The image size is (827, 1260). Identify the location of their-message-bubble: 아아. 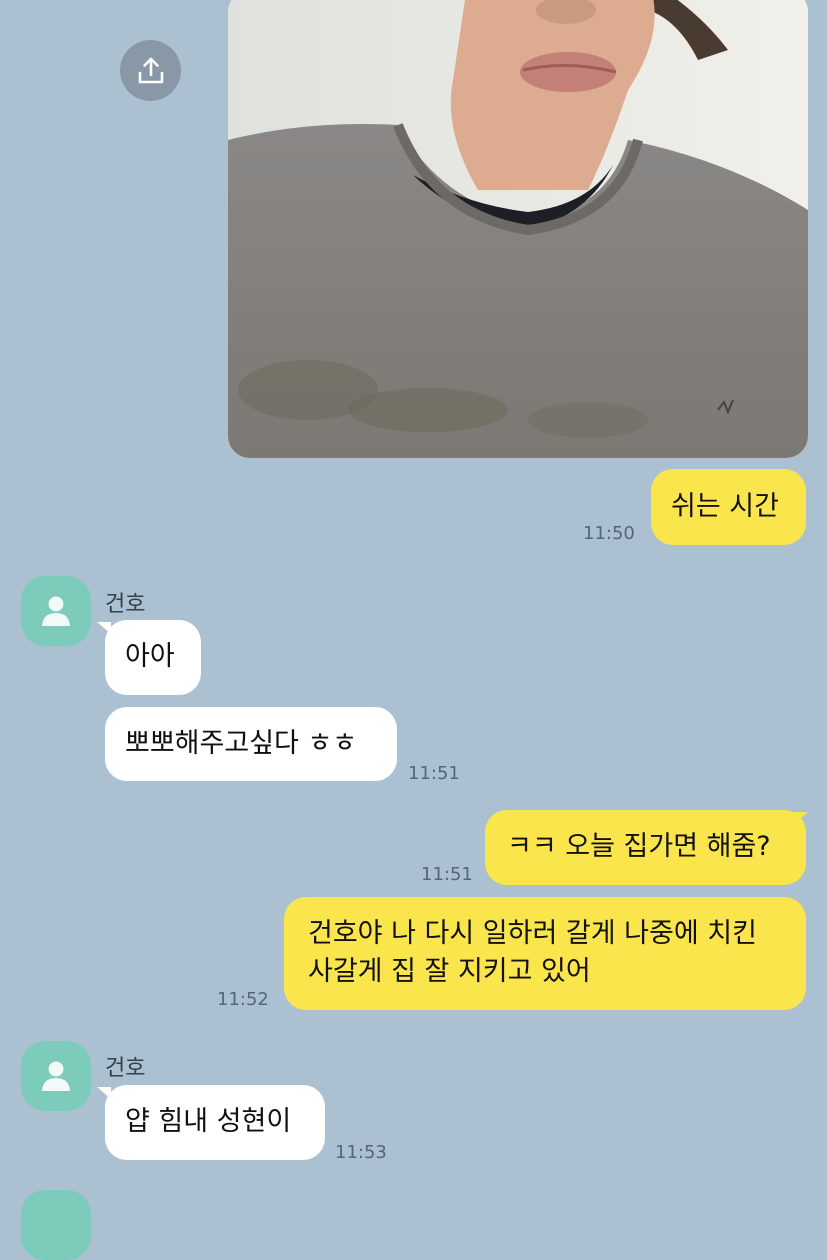
(153, 657).